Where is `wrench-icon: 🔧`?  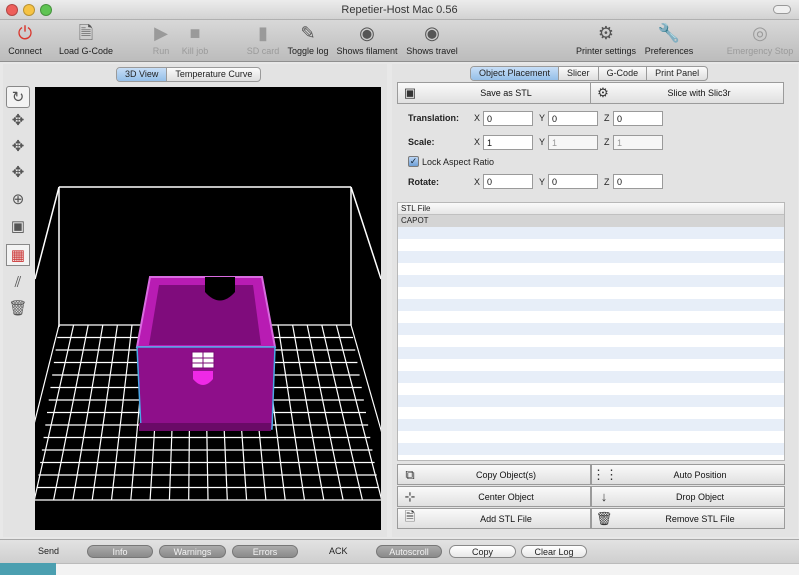 wrench-icon: 🔧 is located at coordinates (669, 33).